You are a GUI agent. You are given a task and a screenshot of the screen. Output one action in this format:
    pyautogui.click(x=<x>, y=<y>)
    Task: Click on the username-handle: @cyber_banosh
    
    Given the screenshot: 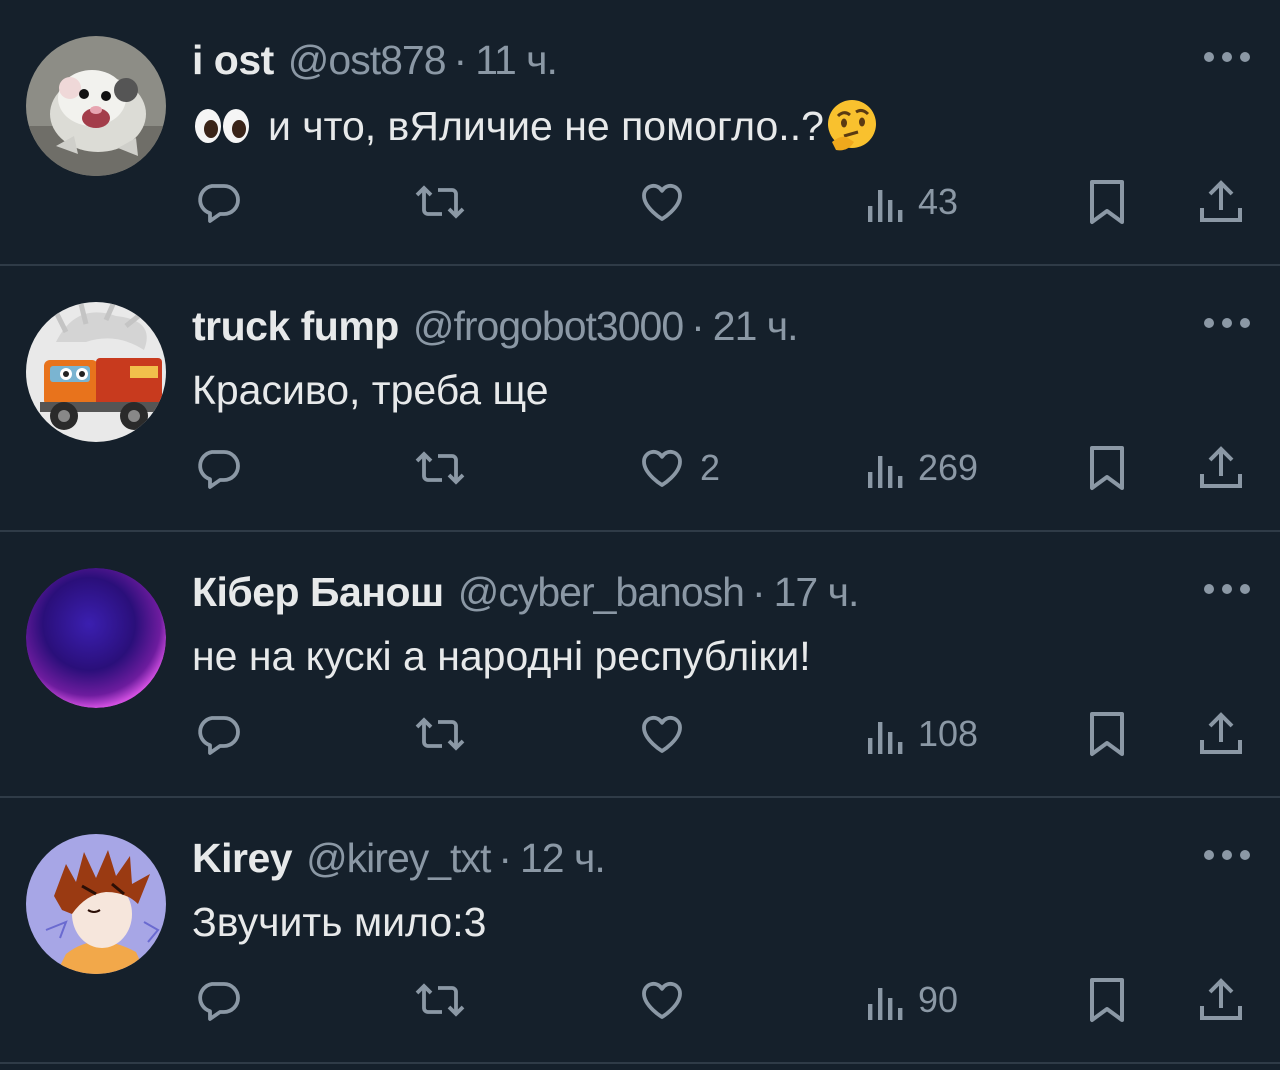 What is the action you would take?
    pyautogui.click(x=601, y=592)
    